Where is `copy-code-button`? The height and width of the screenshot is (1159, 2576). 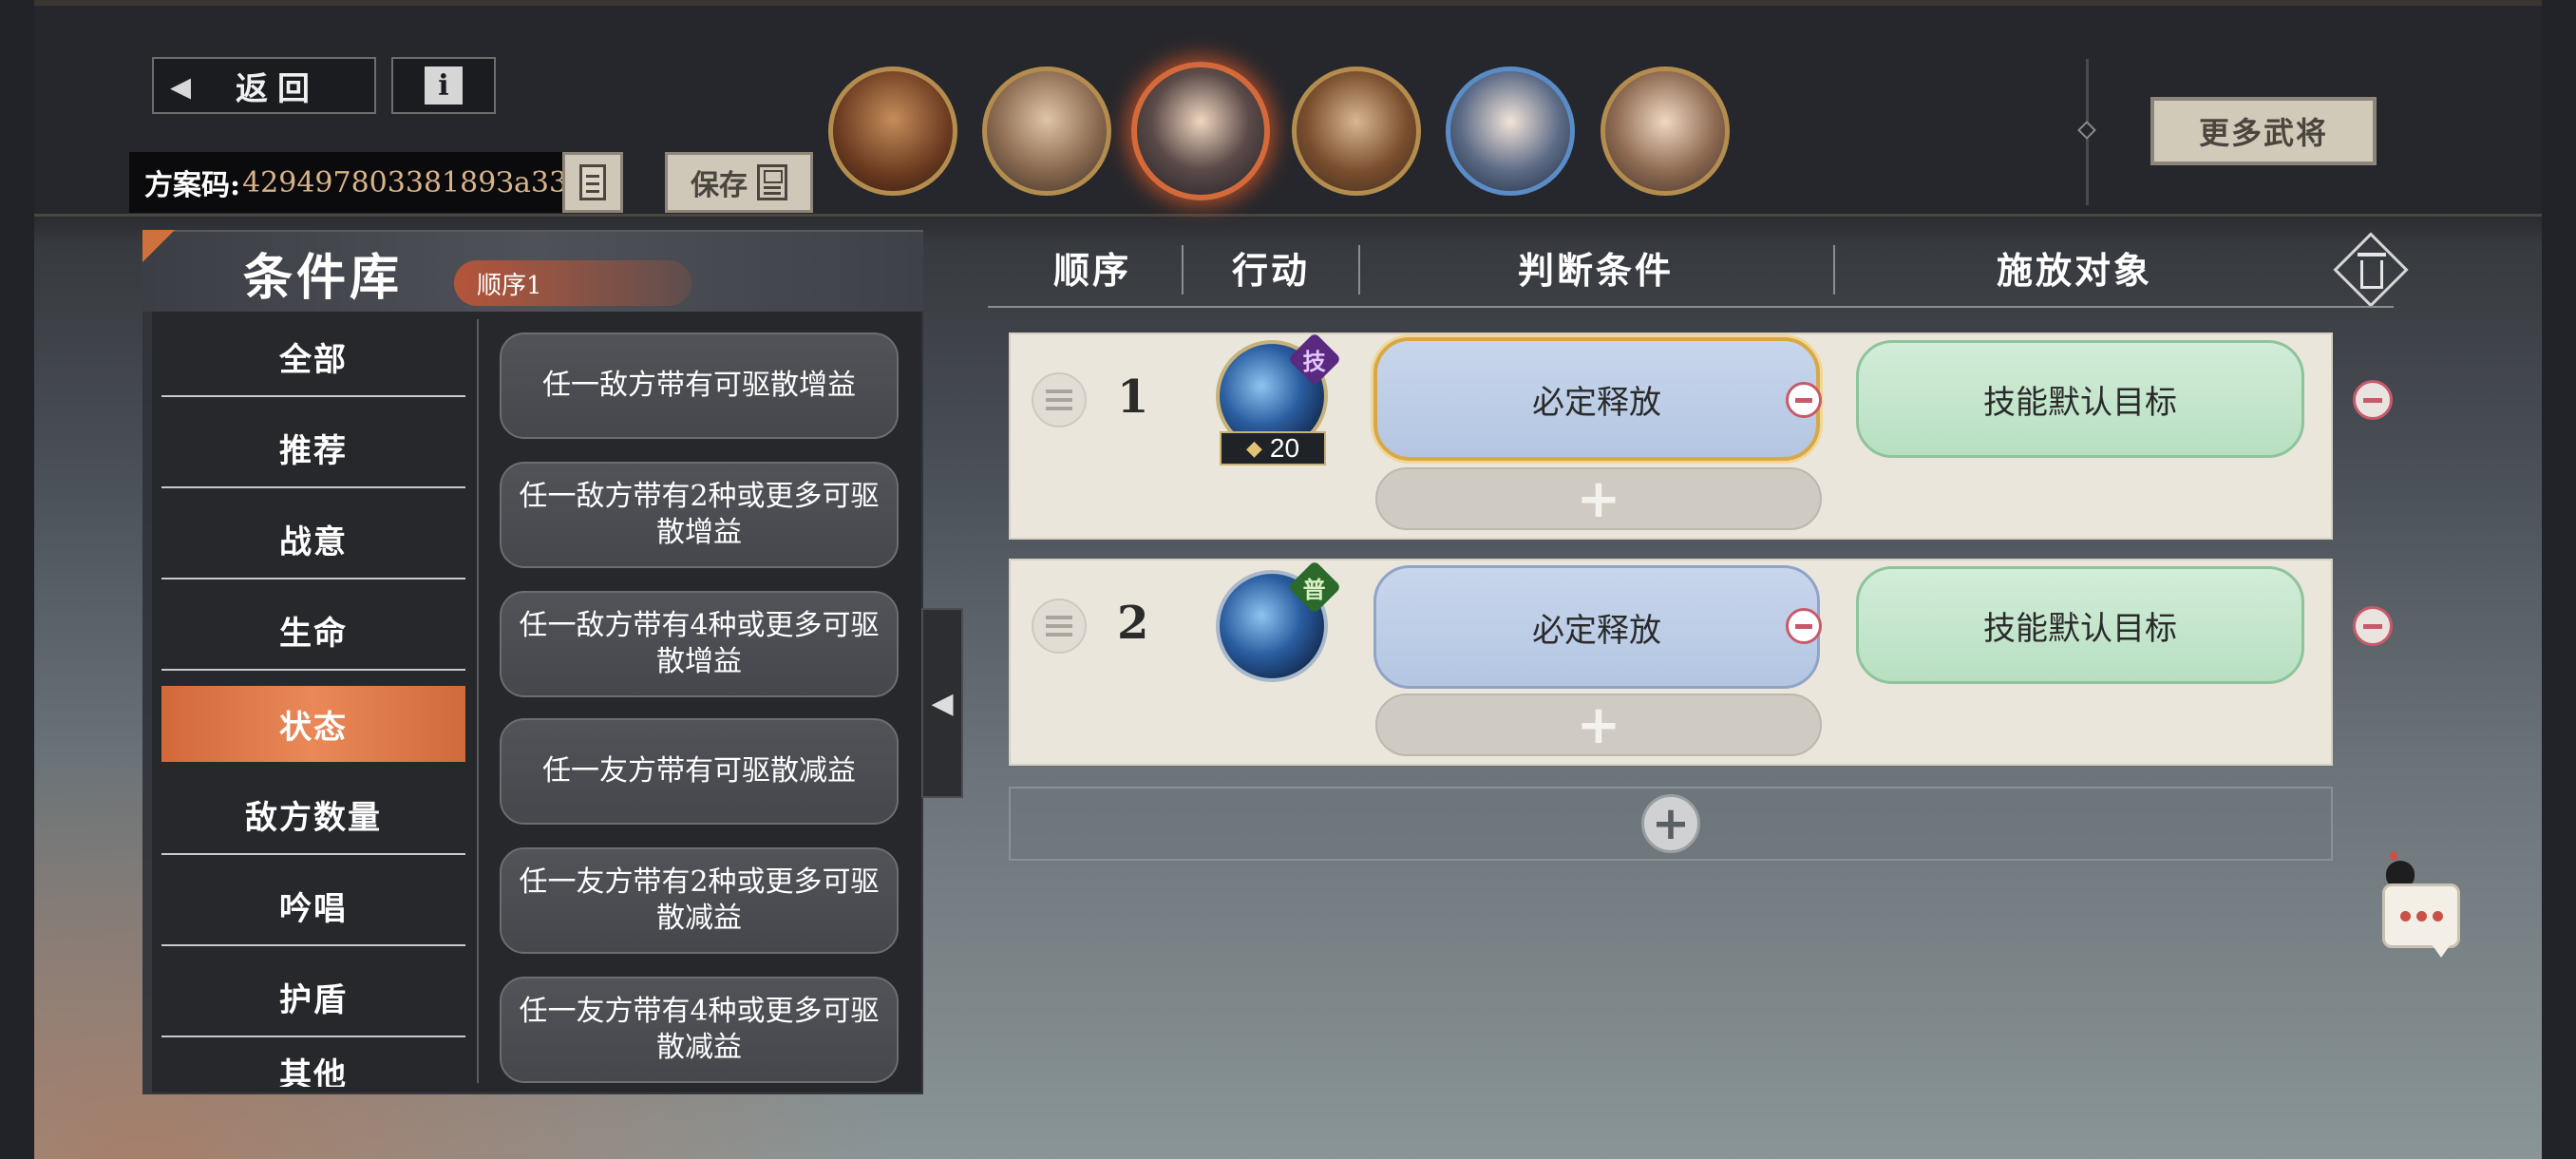
copy-code-button is located at coordinates (592, 182).